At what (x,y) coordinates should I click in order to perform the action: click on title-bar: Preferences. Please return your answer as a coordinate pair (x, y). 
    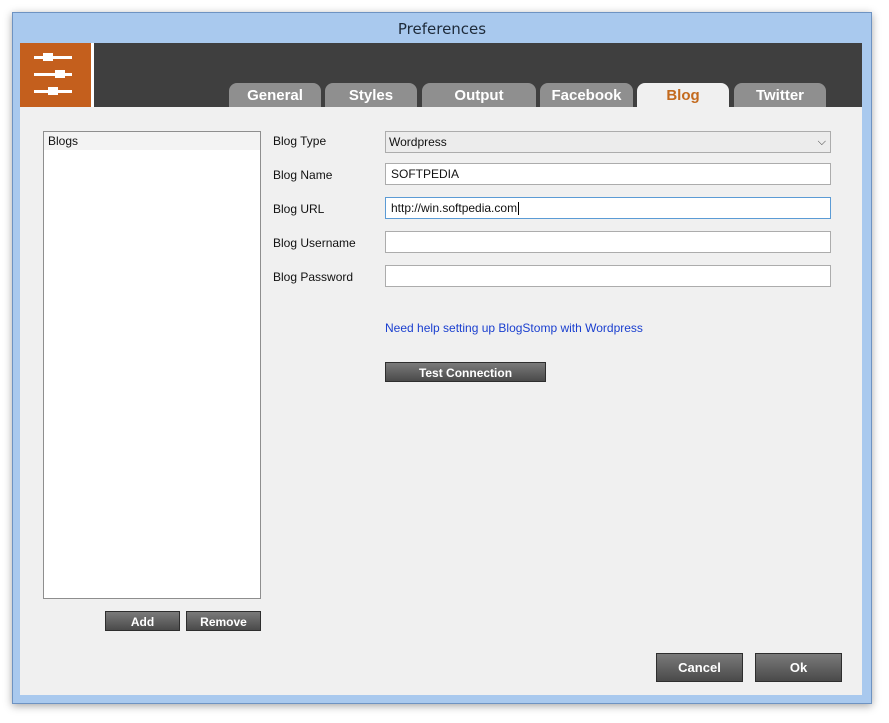
    Looking at the image, I should click on (442, 28).